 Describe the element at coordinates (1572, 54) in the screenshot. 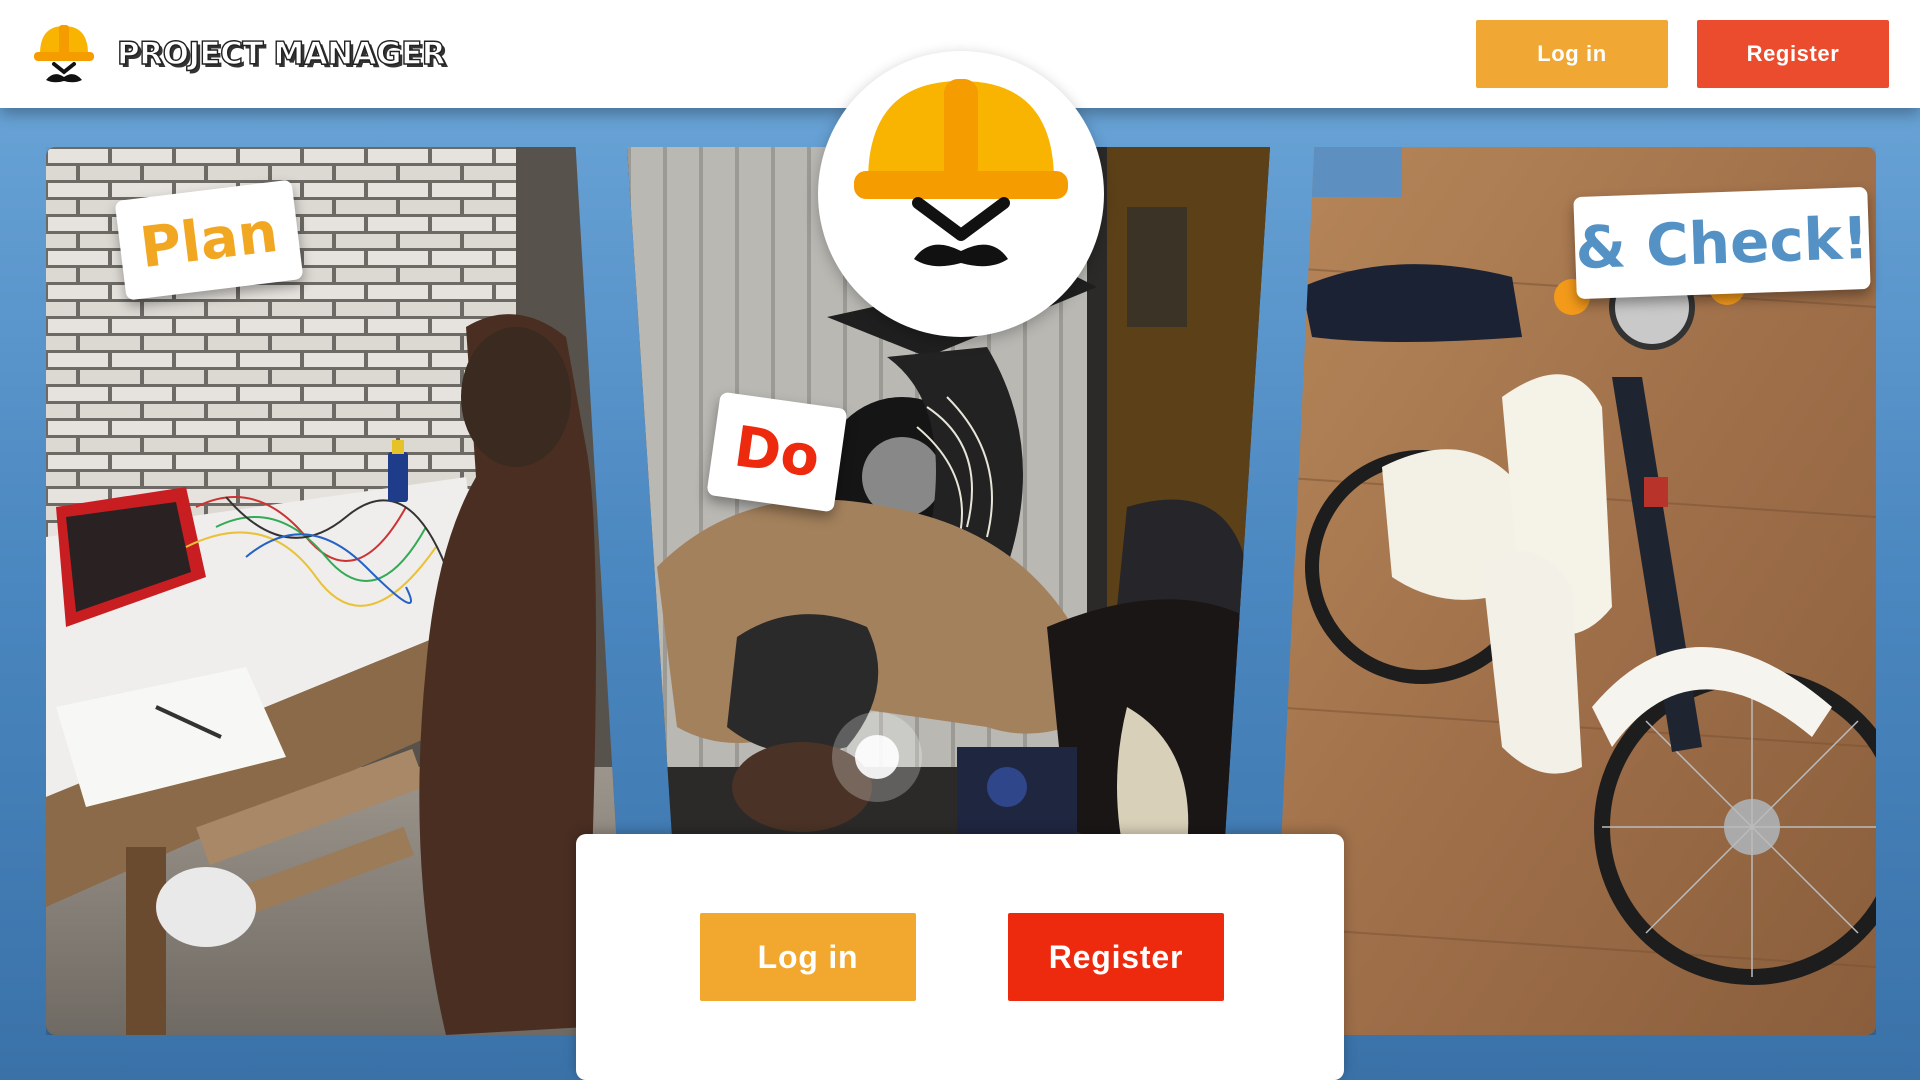

I see `header-login-button: Log in` at that location.